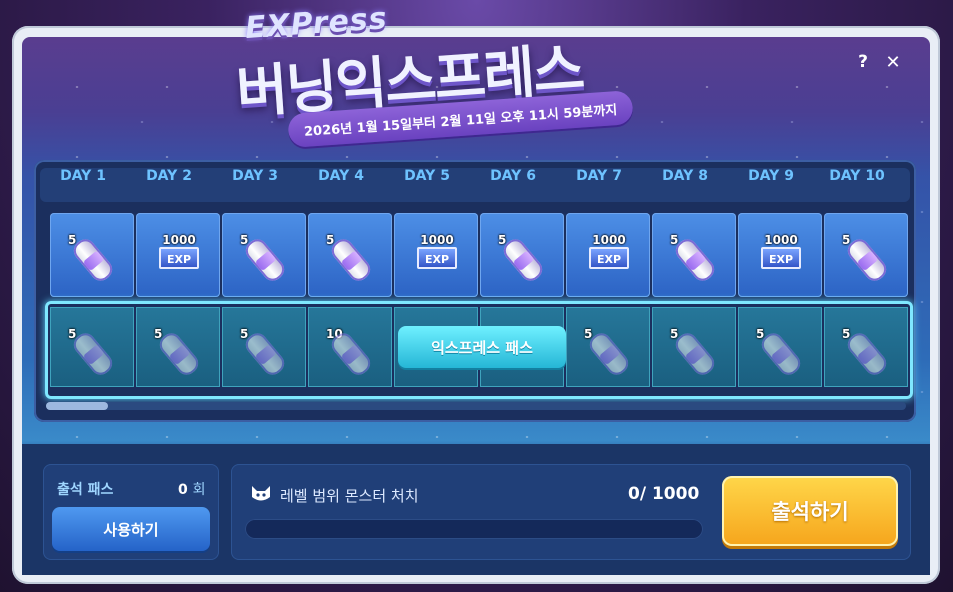 This screenshot has height=592, width=953. I want to click on day-label: DAY 3, so click(255, 176).